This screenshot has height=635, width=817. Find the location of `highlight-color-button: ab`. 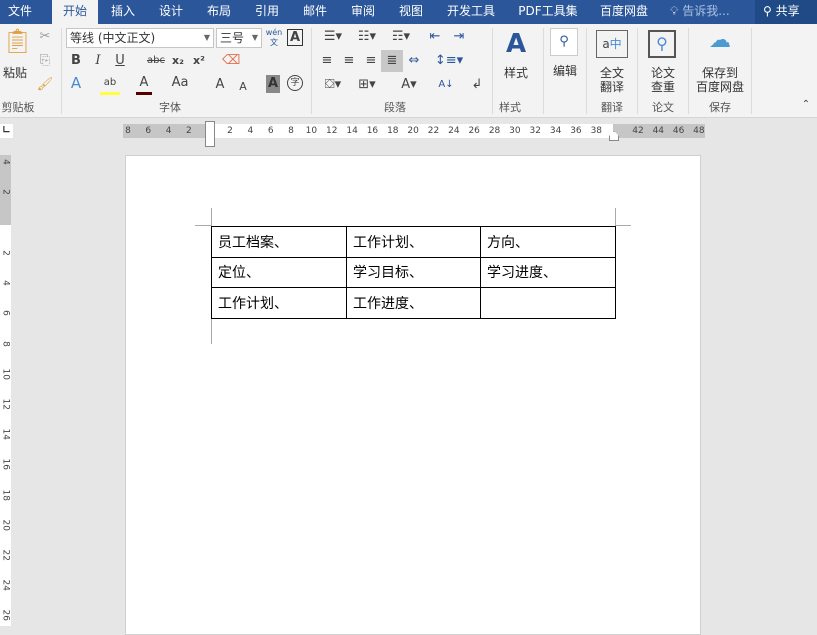

highlight-color-button: ab is located at coordinates (110, 84).